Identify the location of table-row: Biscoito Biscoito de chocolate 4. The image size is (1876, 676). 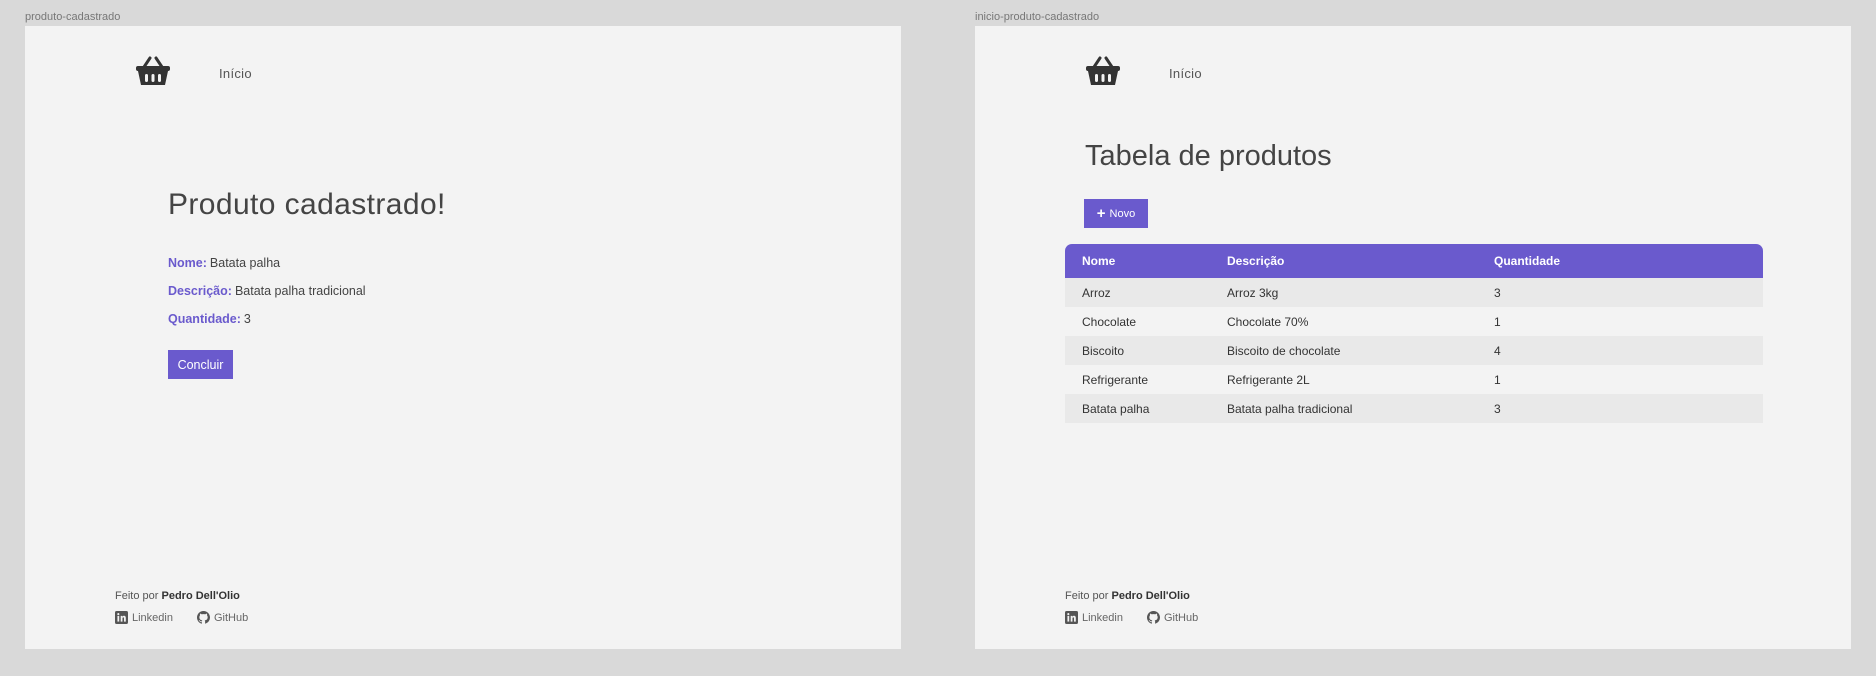
(1414, 350).